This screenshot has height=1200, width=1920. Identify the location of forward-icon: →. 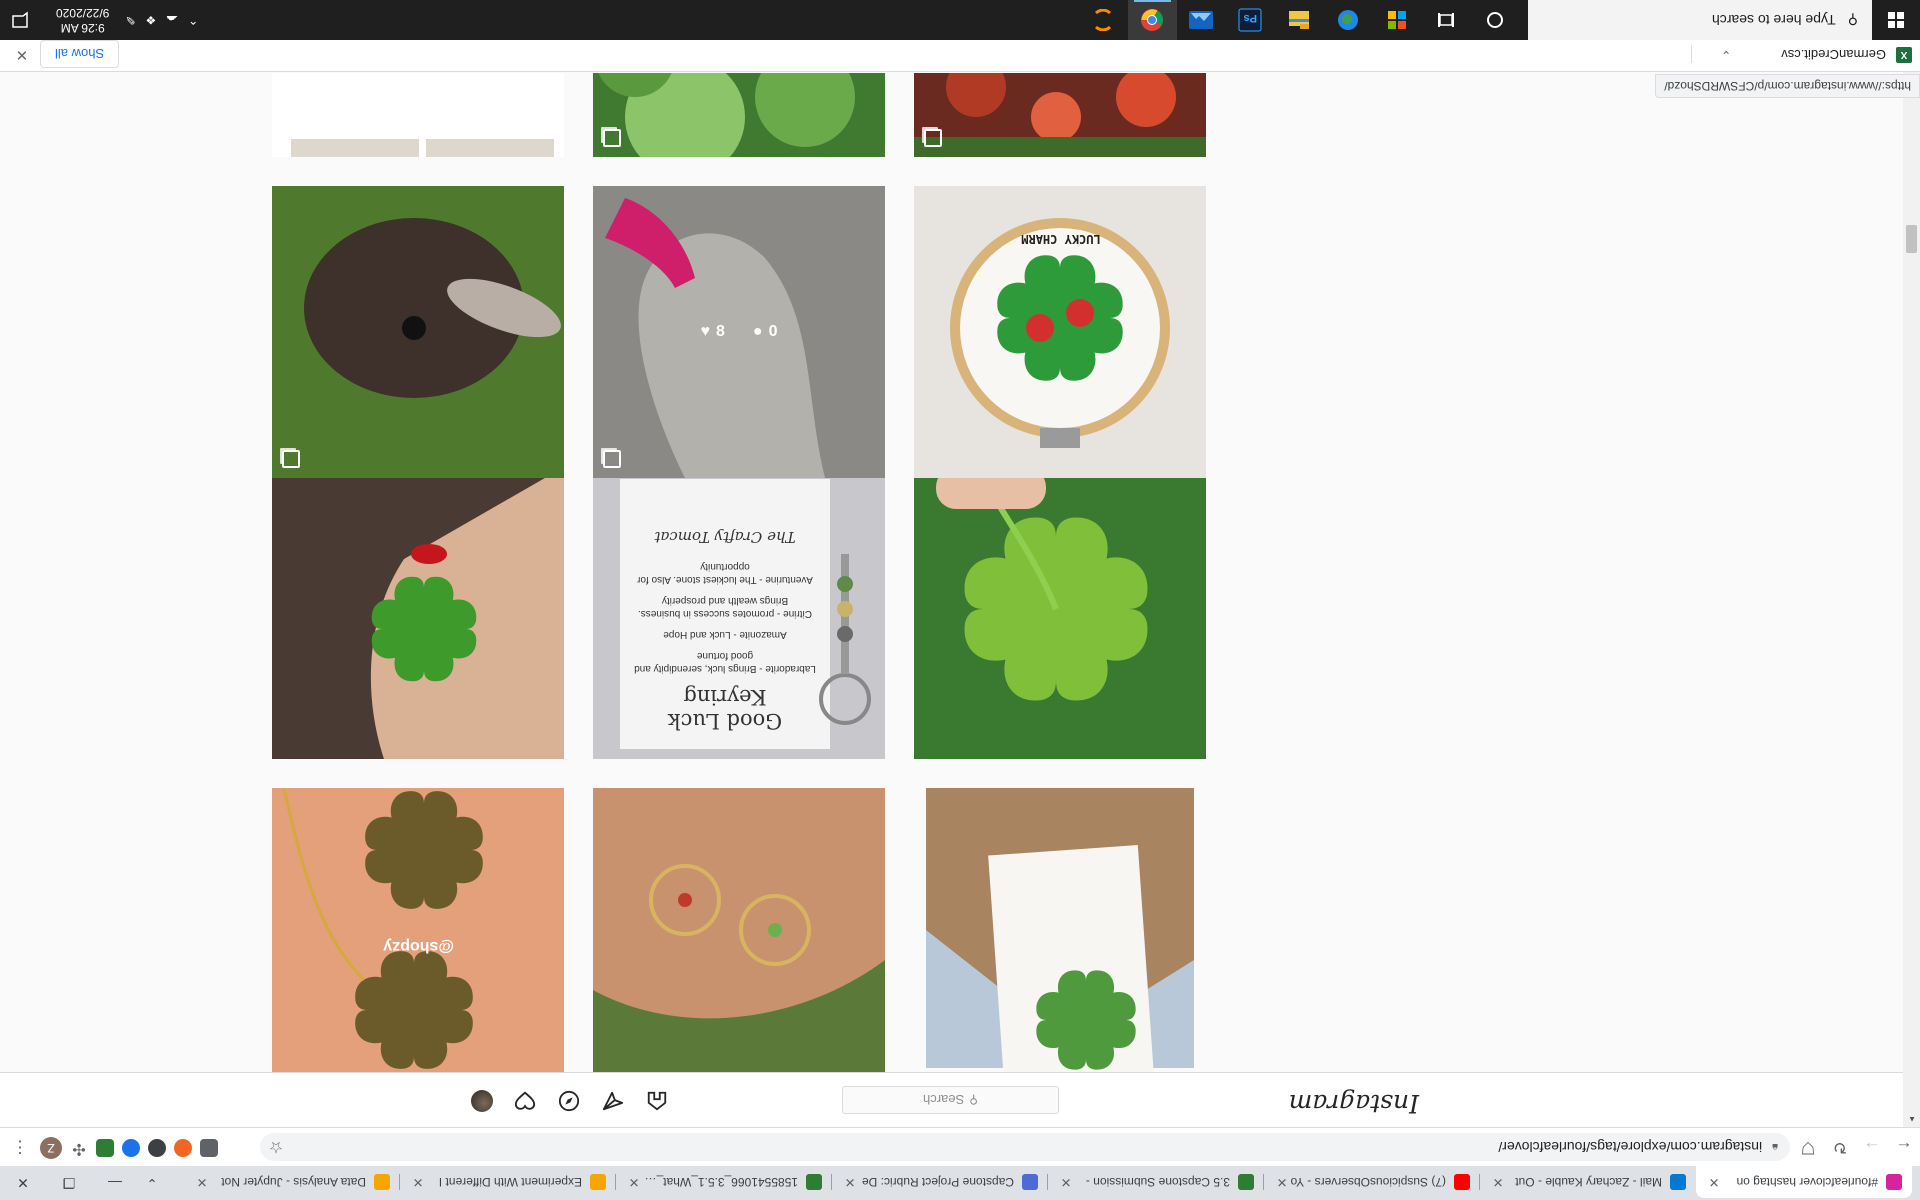
(1872, 1147).